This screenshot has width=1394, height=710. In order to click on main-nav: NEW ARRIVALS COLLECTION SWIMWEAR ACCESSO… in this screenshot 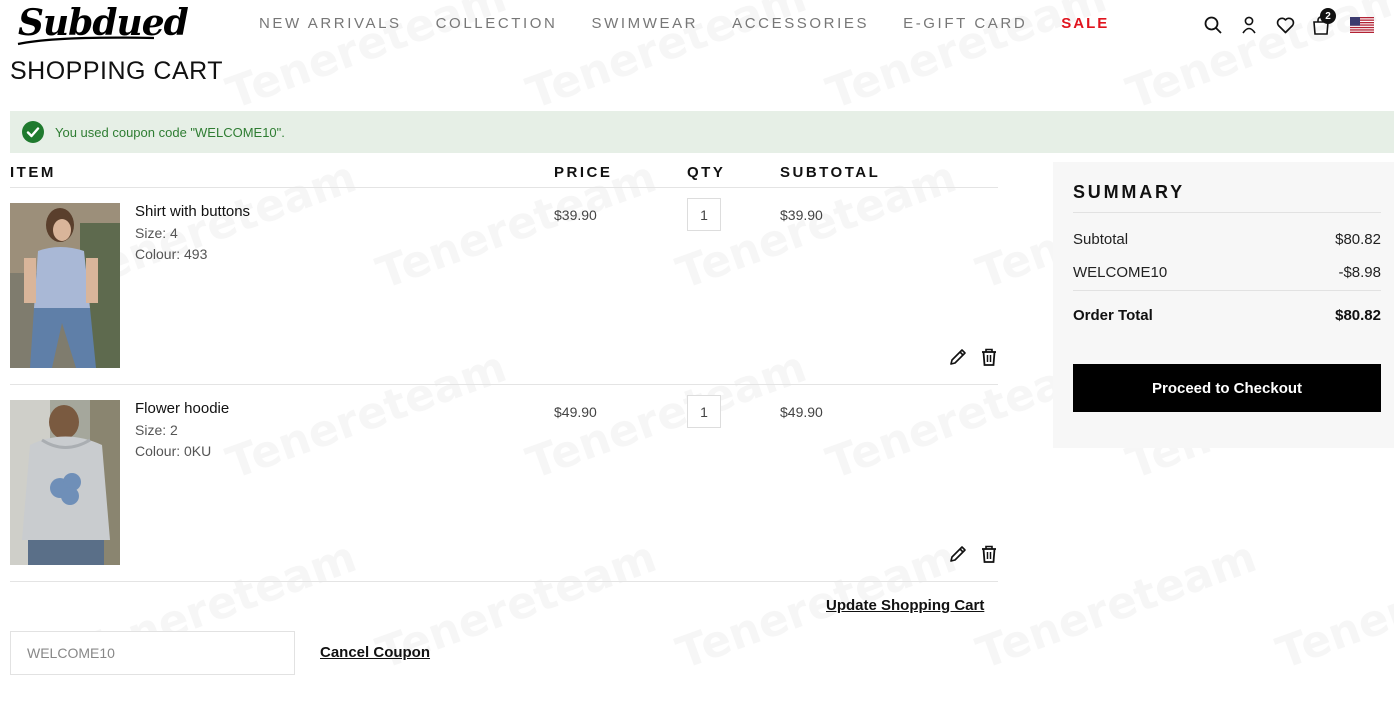, I will do `click(701, 23)`.